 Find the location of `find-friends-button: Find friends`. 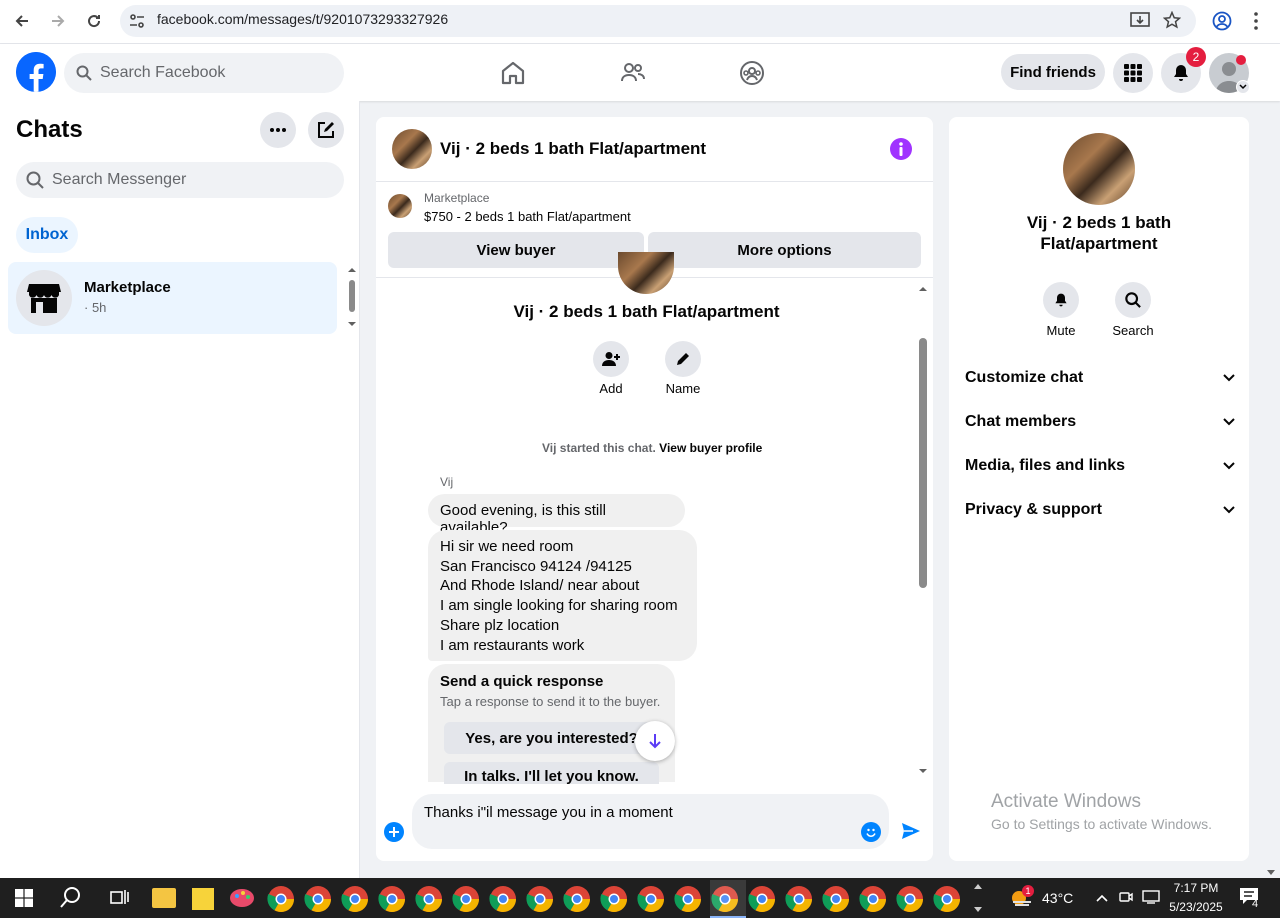

find-friends-button: Find friends is located at coordinates (1053, 72).